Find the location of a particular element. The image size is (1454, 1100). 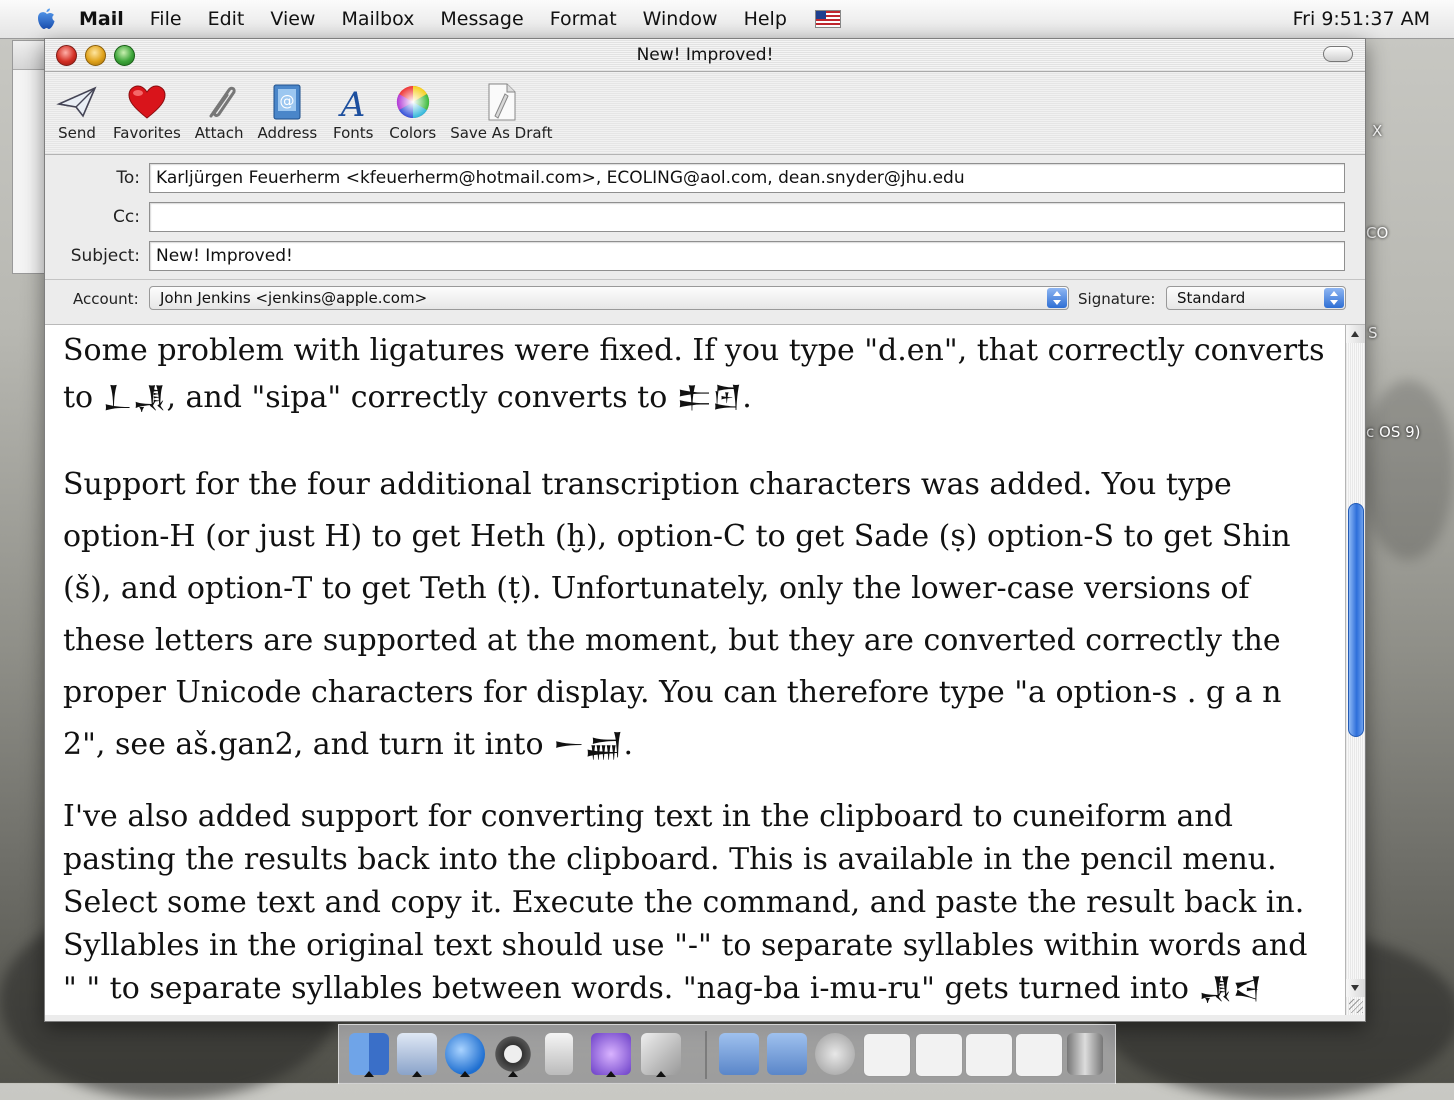

menu-help: Help is located at coordinates (765, 19).